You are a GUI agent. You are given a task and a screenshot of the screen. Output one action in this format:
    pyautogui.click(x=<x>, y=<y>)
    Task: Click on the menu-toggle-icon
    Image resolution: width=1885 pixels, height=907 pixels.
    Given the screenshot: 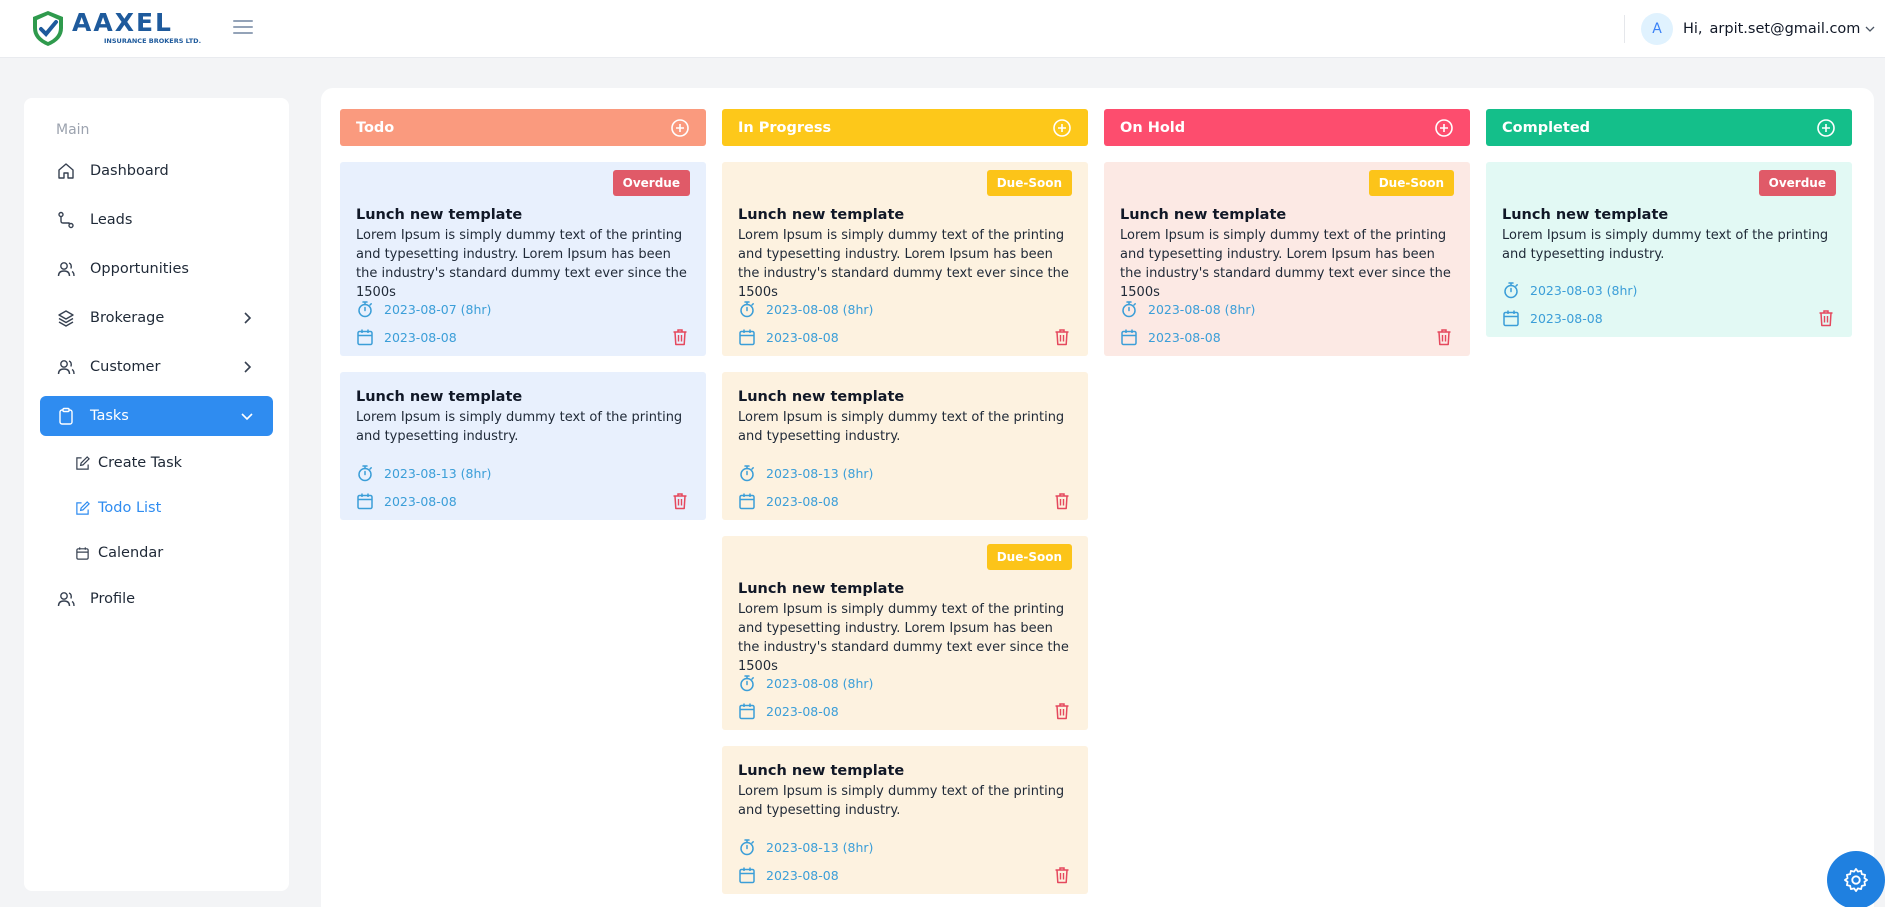 What is the action you would take?
    pyautogui.click(x=243, y=28)
    